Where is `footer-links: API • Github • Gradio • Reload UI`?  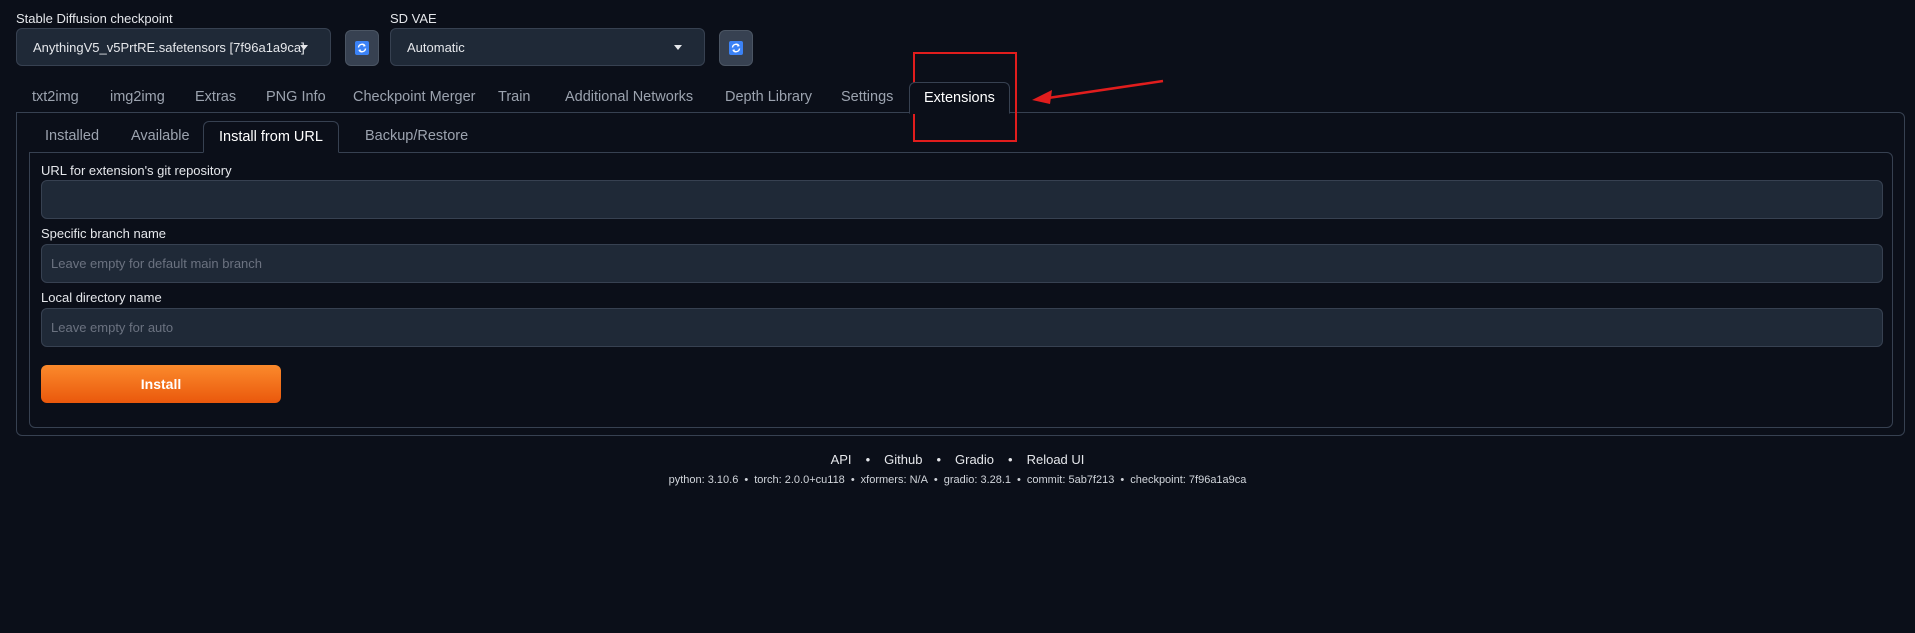
footer-links: API • Github • Gradio • Reload UI is located at coordinates (957, 459).